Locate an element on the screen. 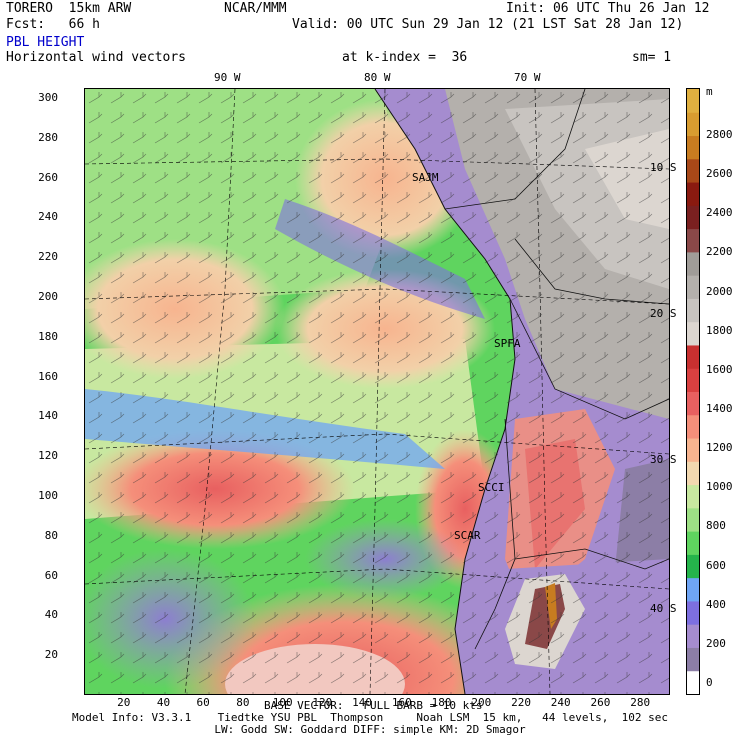 The height and width of the screenshot is (740, 740). y-tick-label: 100 is located at coordinates (48, 495).